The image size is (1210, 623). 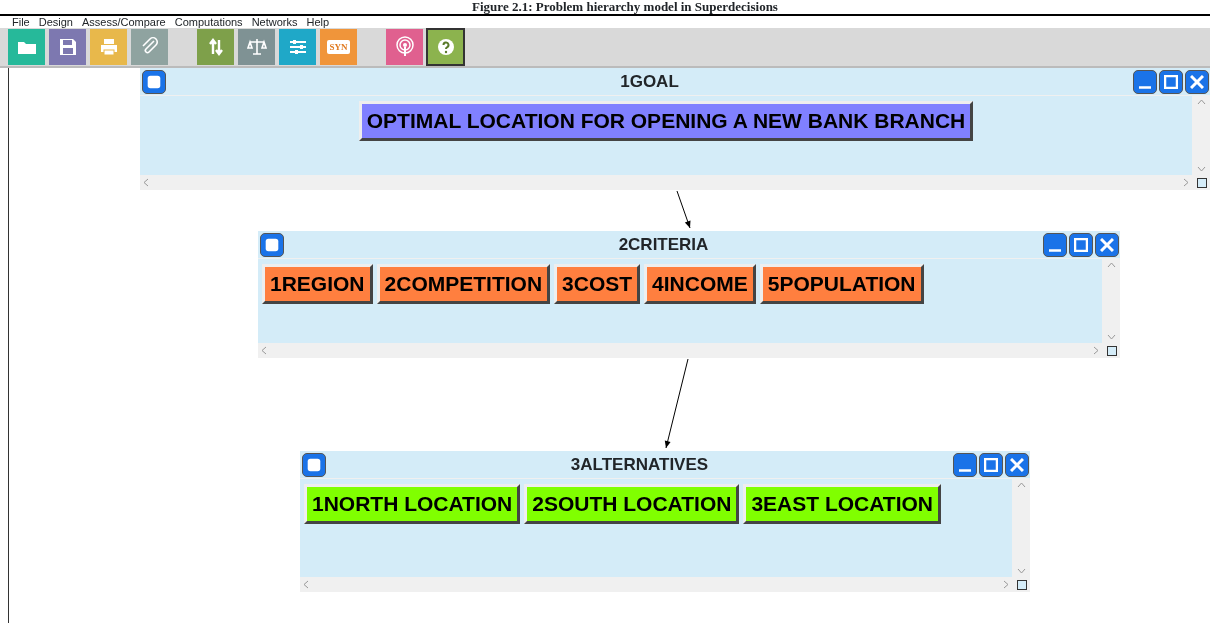 What do you see at coordinates (632, 504) in the screenshot?
I see `node-button: 2SOUTH LOCATION` at bounding box center [632, 504].